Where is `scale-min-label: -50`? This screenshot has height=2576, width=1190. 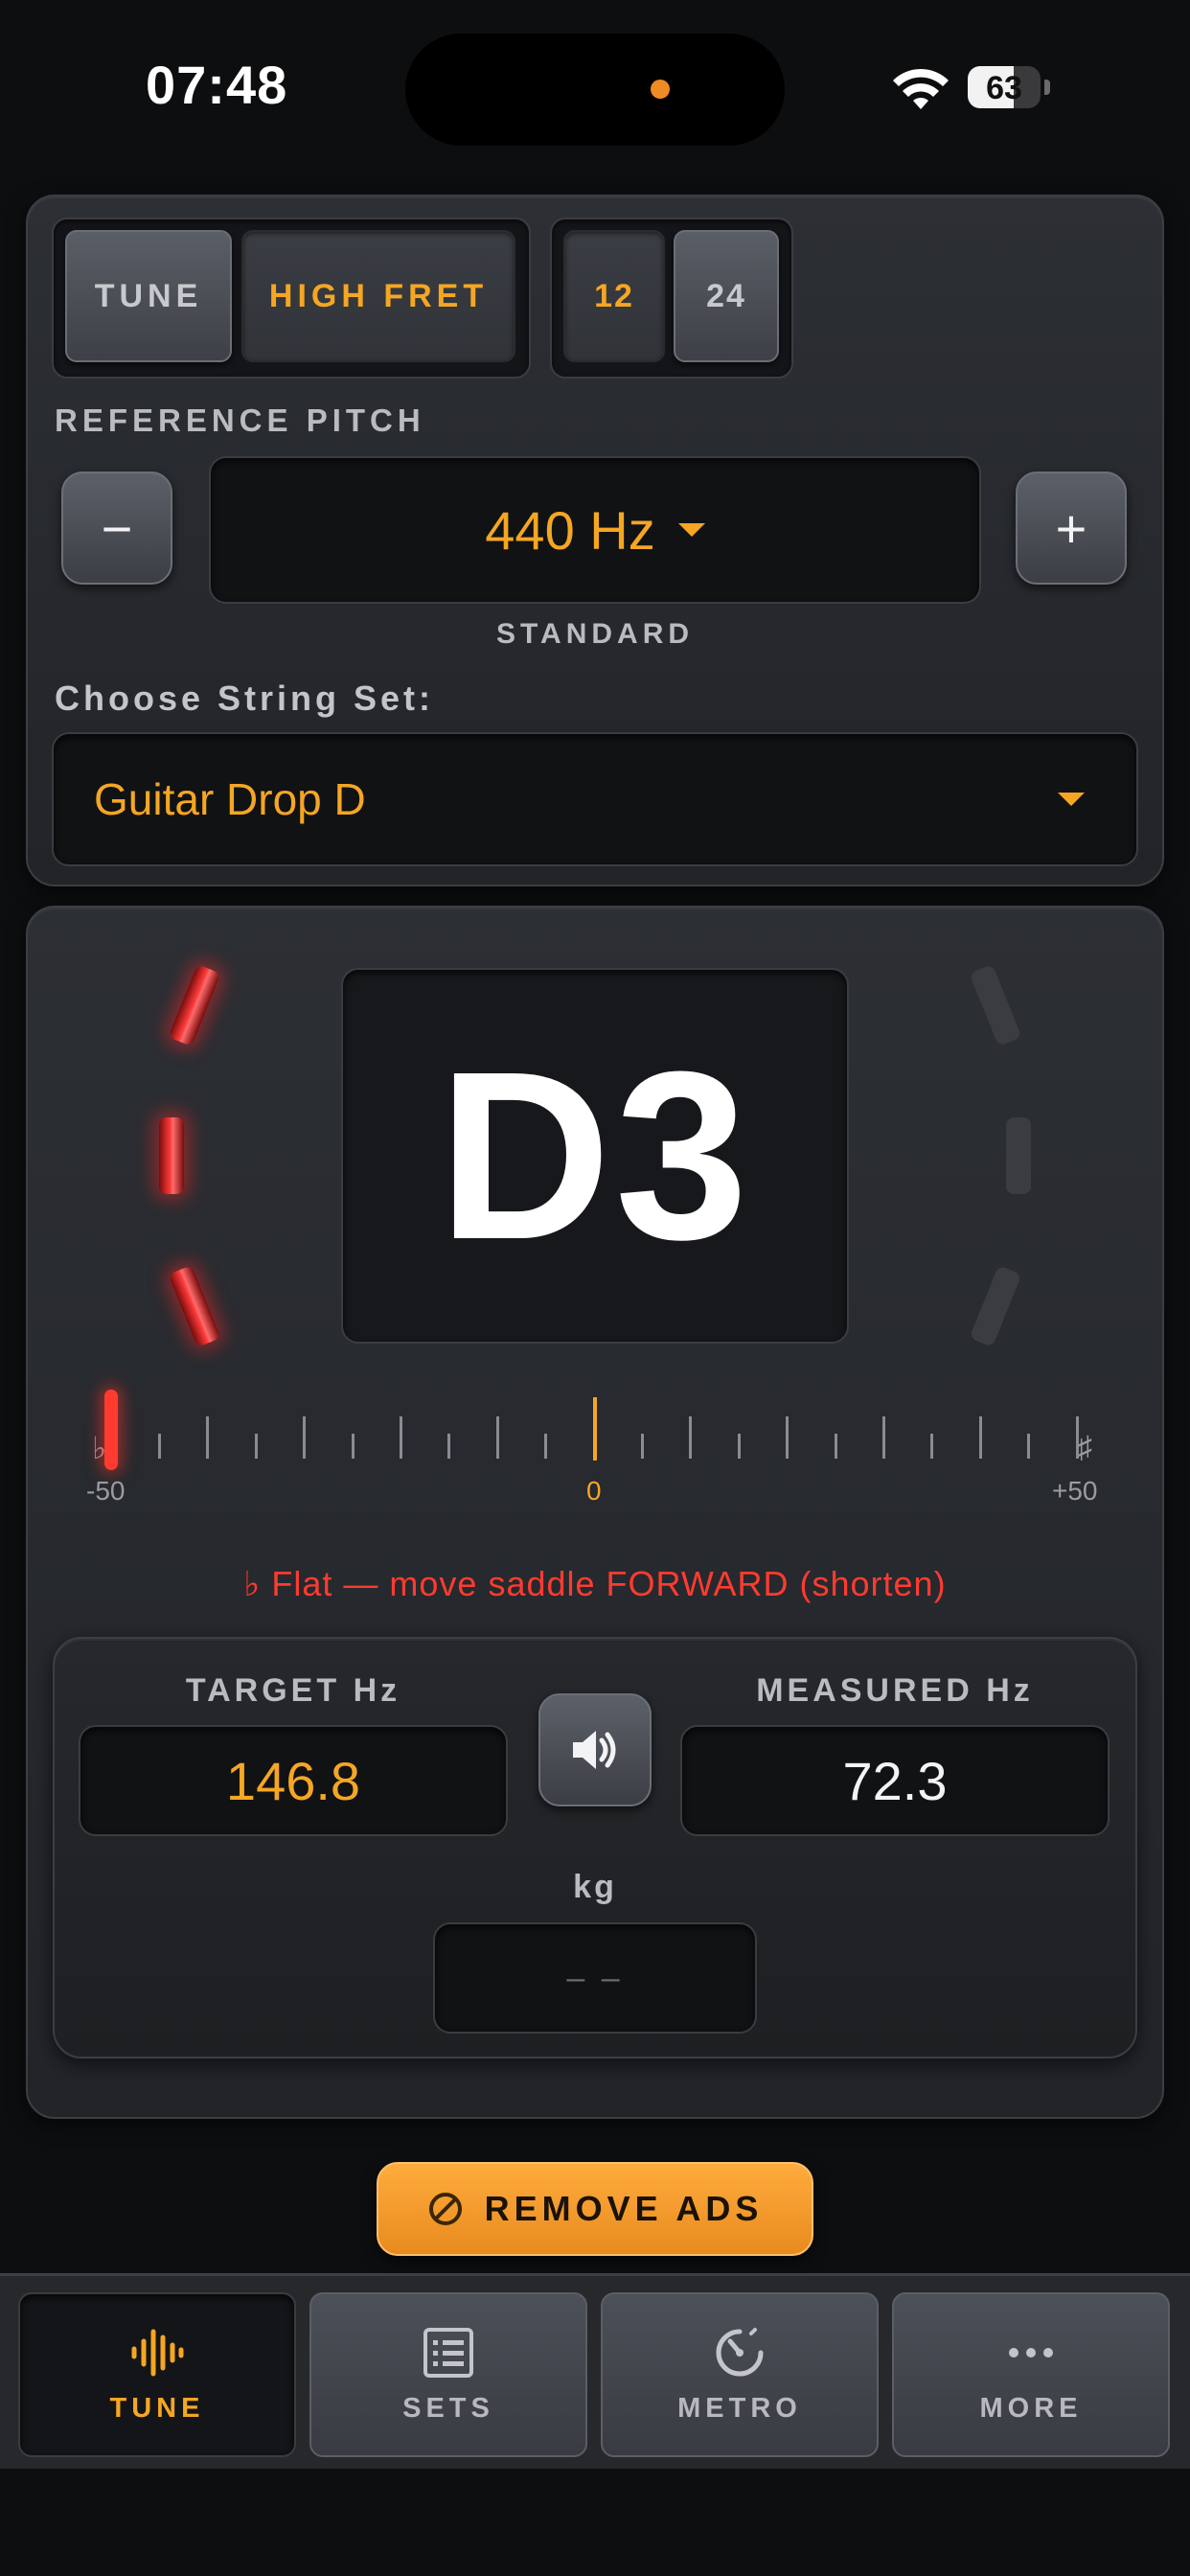 scale-min-label: -50 is located at coordinates (106, 1491).